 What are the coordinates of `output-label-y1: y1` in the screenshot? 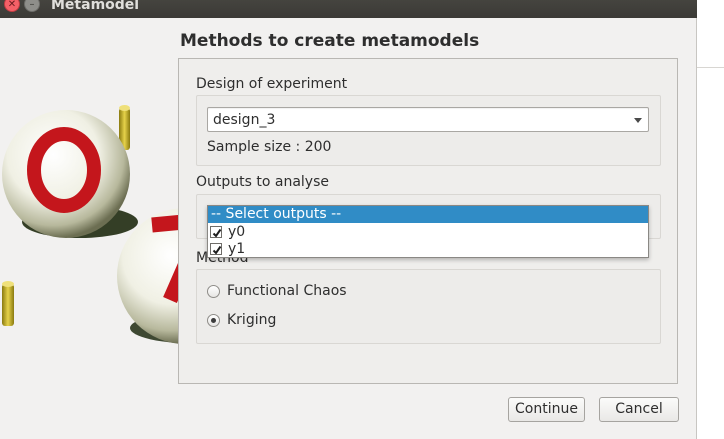 It's located at (237, 249).